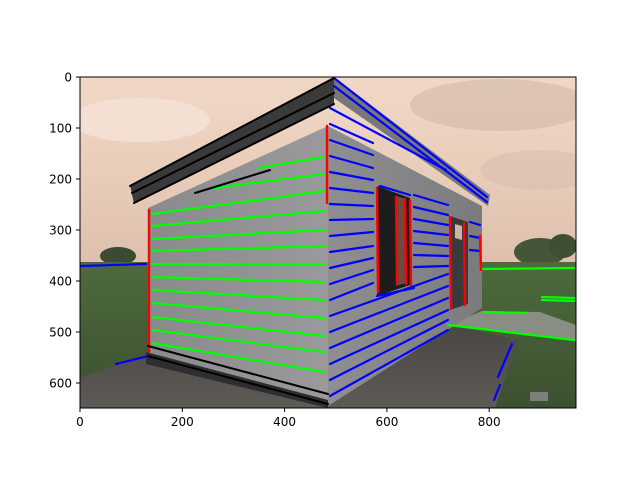 This screenshot has width=640, height=480. I want to click on y-axis: 0 100 200 300 400 500 600, so click(64, 231).